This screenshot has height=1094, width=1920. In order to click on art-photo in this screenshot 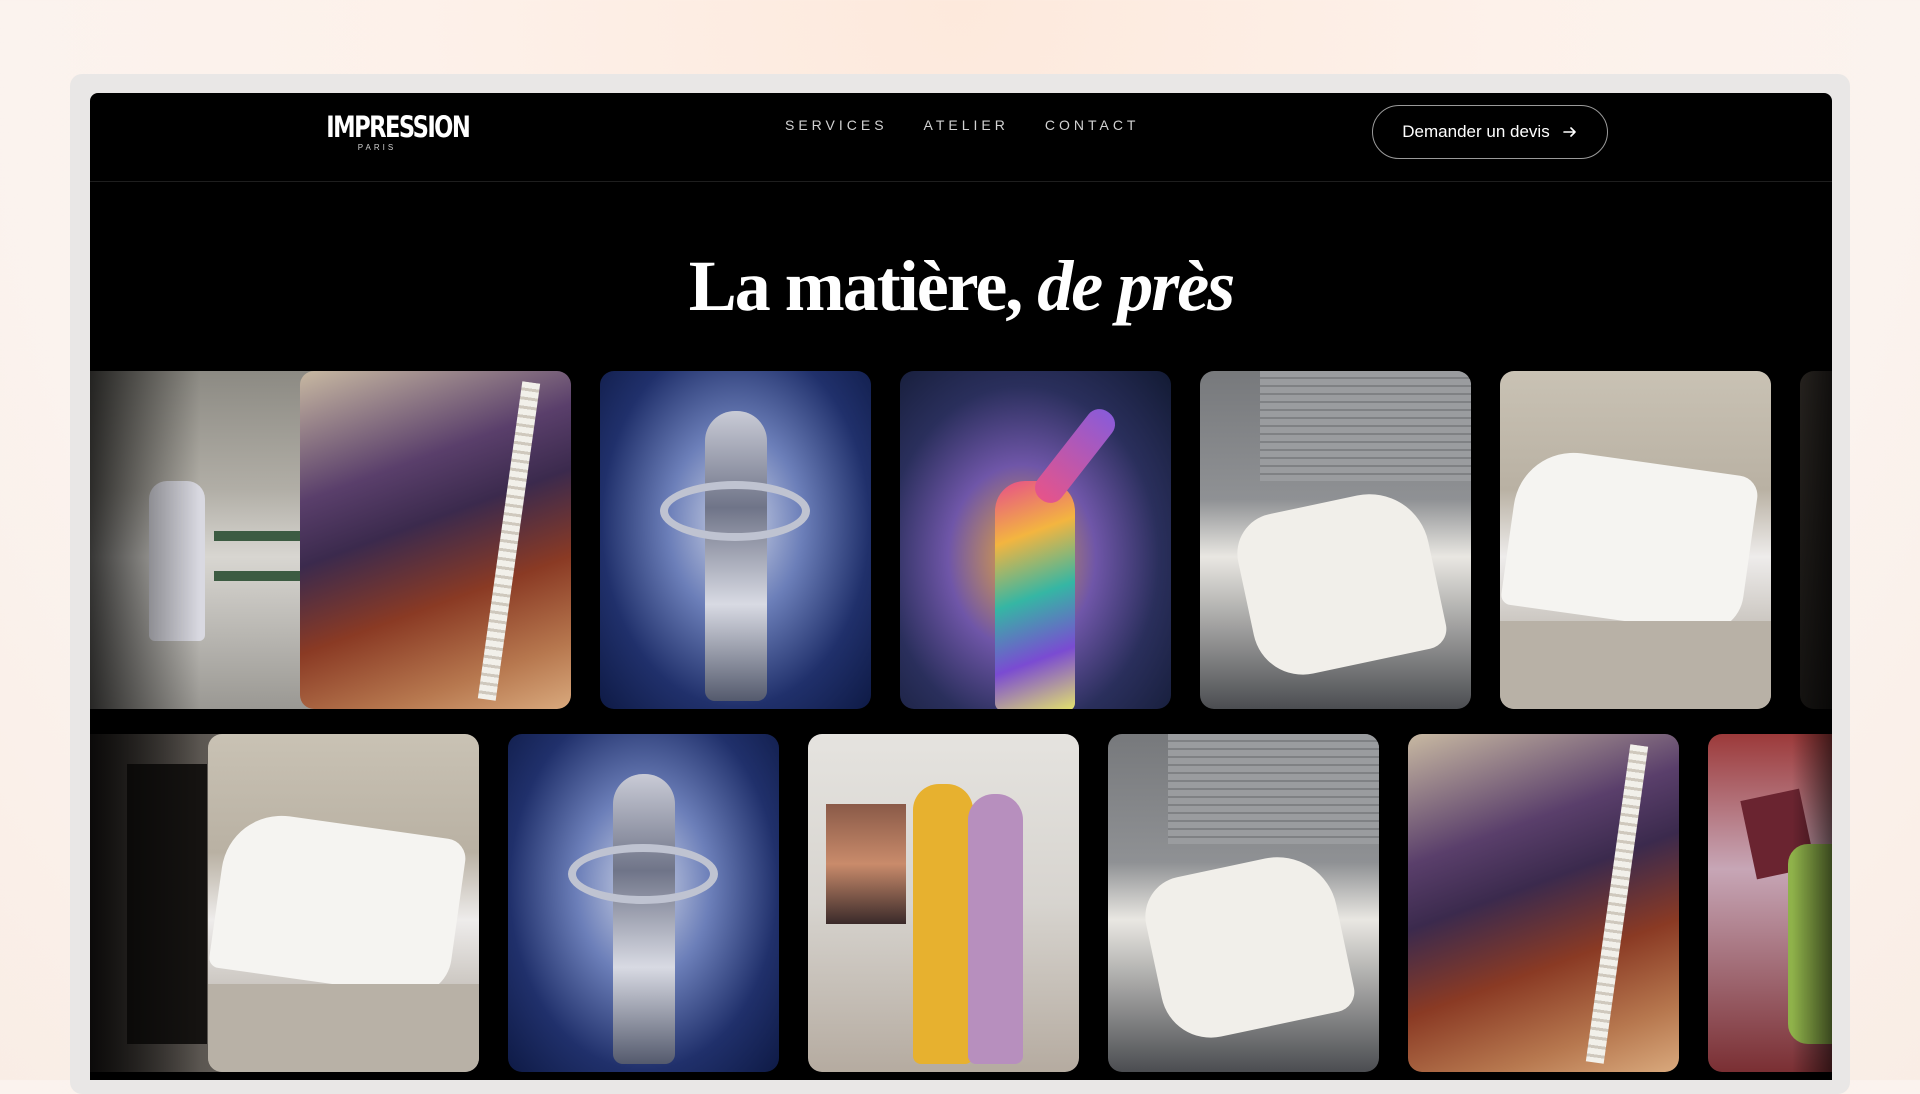, I will do `click(943, 903)`.